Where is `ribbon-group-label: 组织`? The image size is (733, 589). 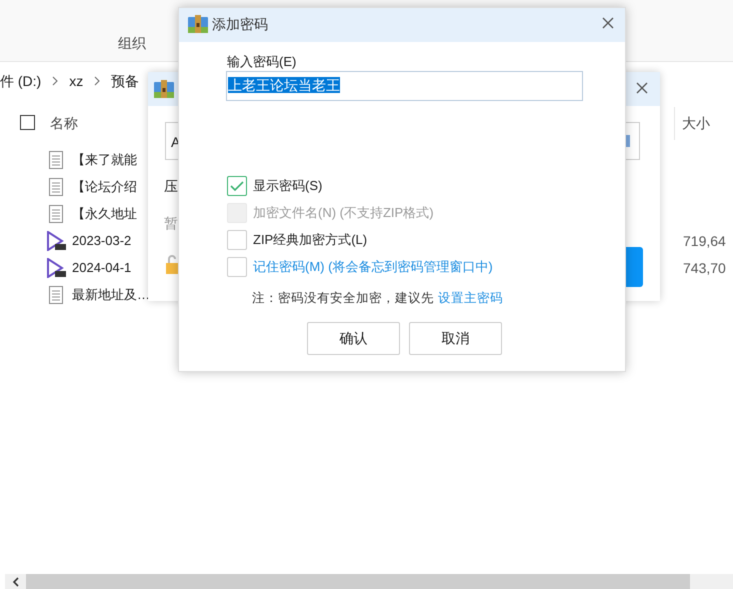 ribbon-group-label: 组织 is located at coordinates (132, 43).